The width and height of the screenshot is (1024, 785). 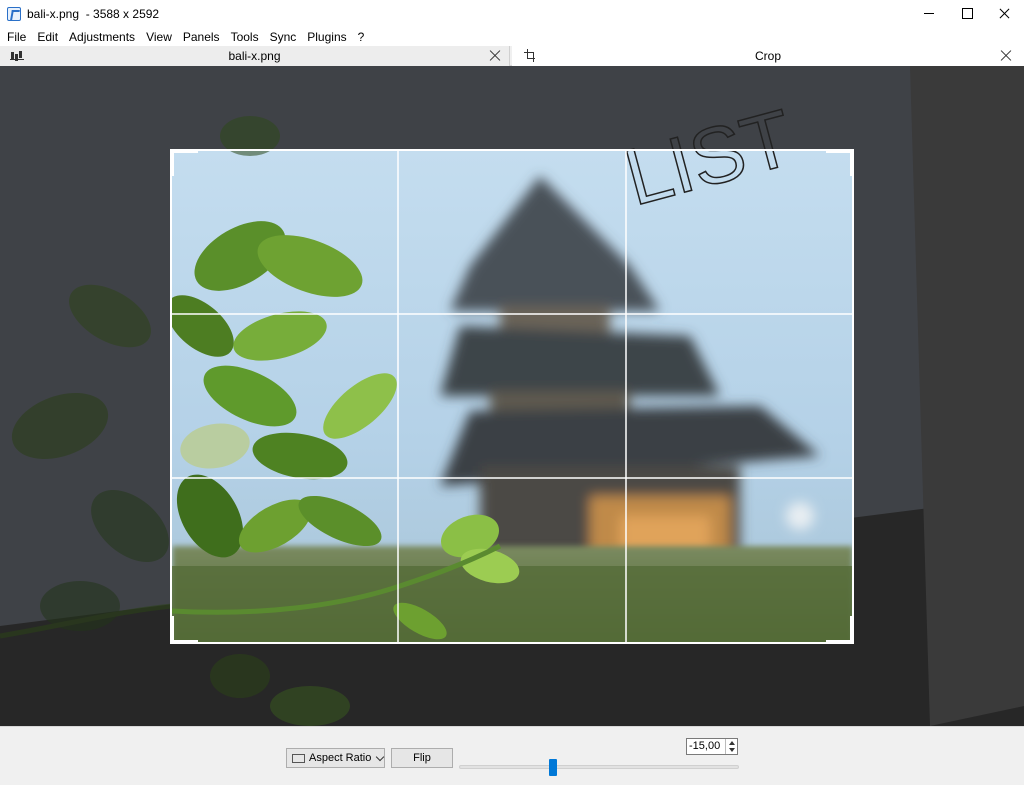 What do you see at coordinates (93, 13) in the screenshot?
I see `window-title: bali-x.png - 3588 x 2592` at bounding box center [93, 13].